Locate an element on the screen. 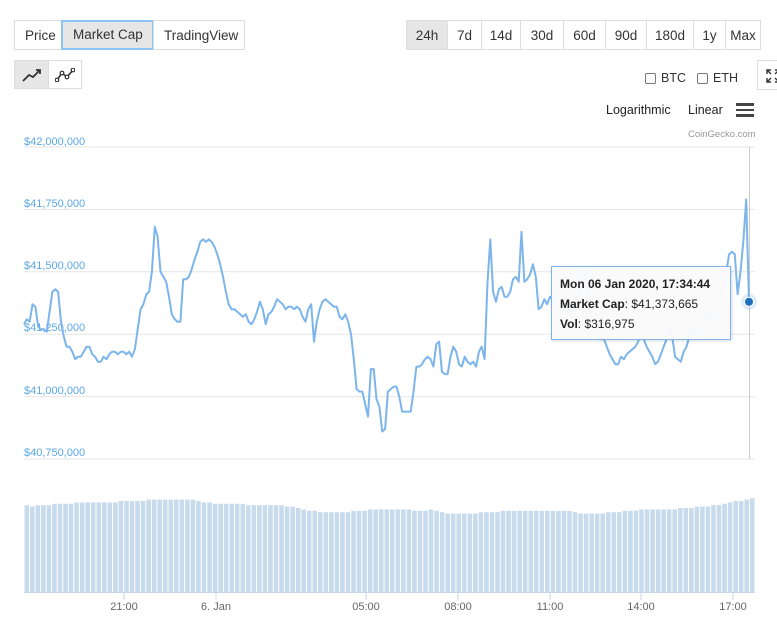 This screenshot has width=777, height=617. x-tick-label: 21:00 is located at coordinates (124, 607).